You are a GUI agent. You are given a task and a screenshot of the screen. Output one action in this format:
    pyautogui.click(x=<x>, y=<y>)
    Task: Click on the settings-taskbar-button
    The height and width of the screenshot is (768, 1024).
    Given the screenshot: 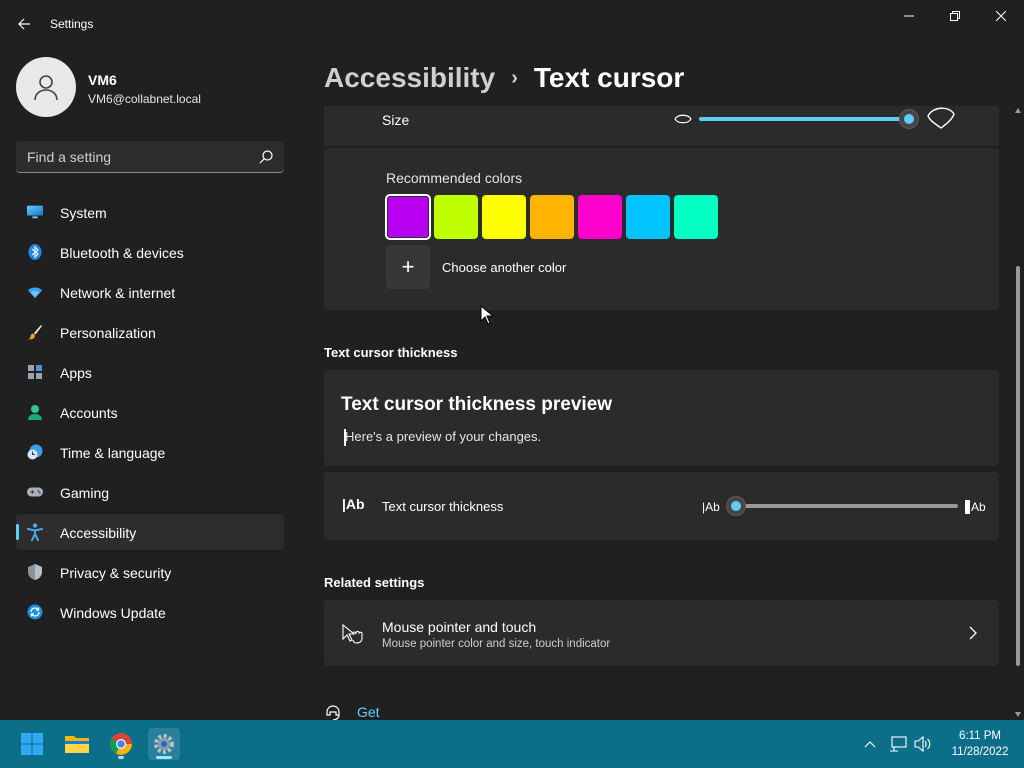 What is the action you would take?
    pyautogui.click(x=164, y=744)
    